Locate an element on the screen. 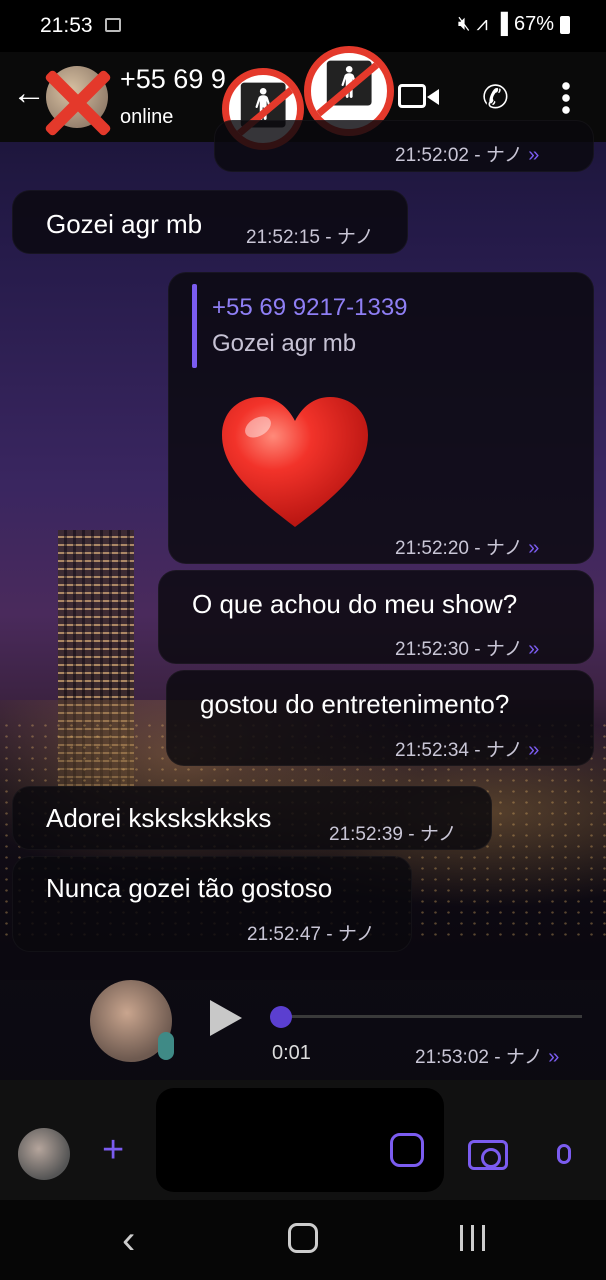 This screenshot has width=606, height=1280. composer-bar: + is located at coordinates (303, 1140).